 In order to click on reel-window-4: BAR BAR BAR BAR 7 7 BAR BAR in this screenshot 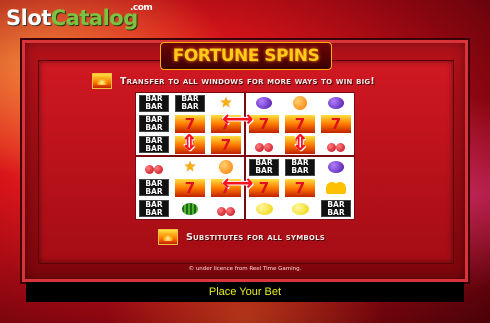, I will do `click(300, 188)`.